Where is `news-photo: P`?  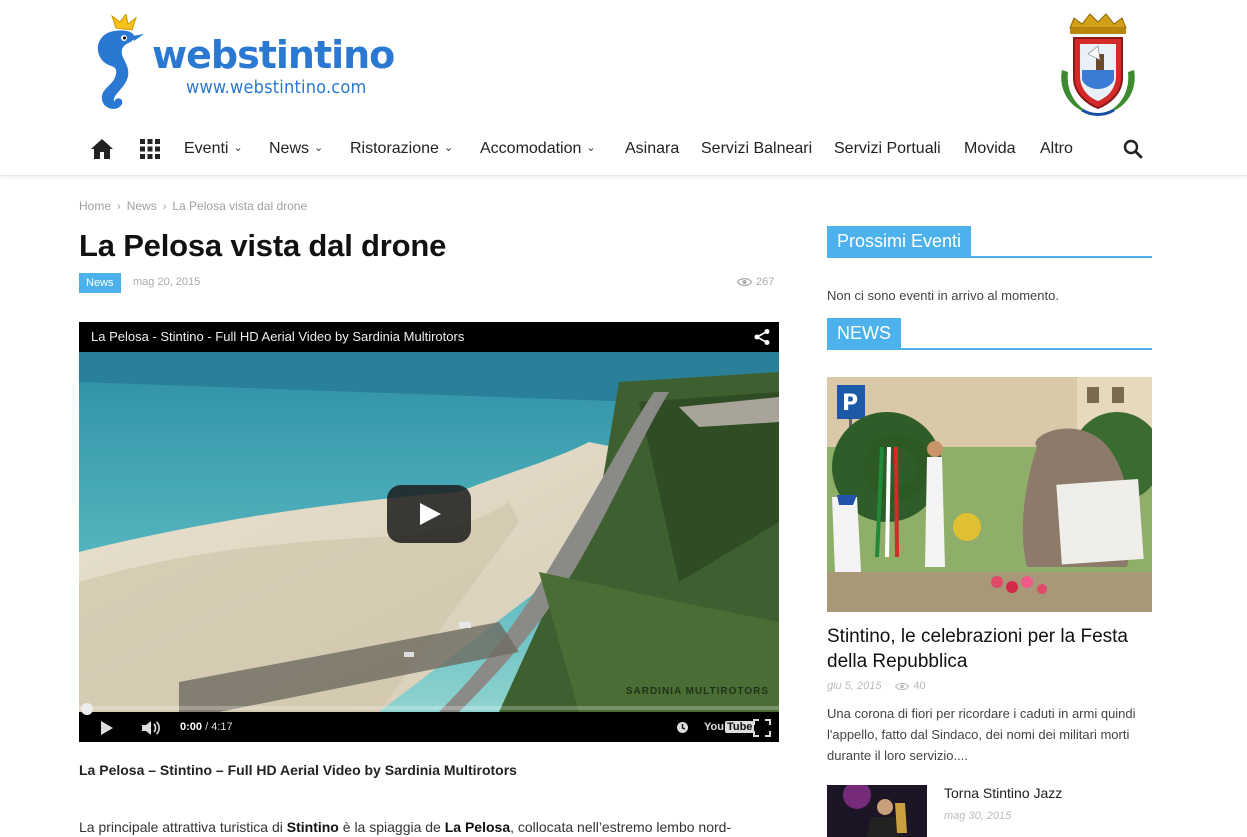 news-photo: P is located at coordinates (989, 494).